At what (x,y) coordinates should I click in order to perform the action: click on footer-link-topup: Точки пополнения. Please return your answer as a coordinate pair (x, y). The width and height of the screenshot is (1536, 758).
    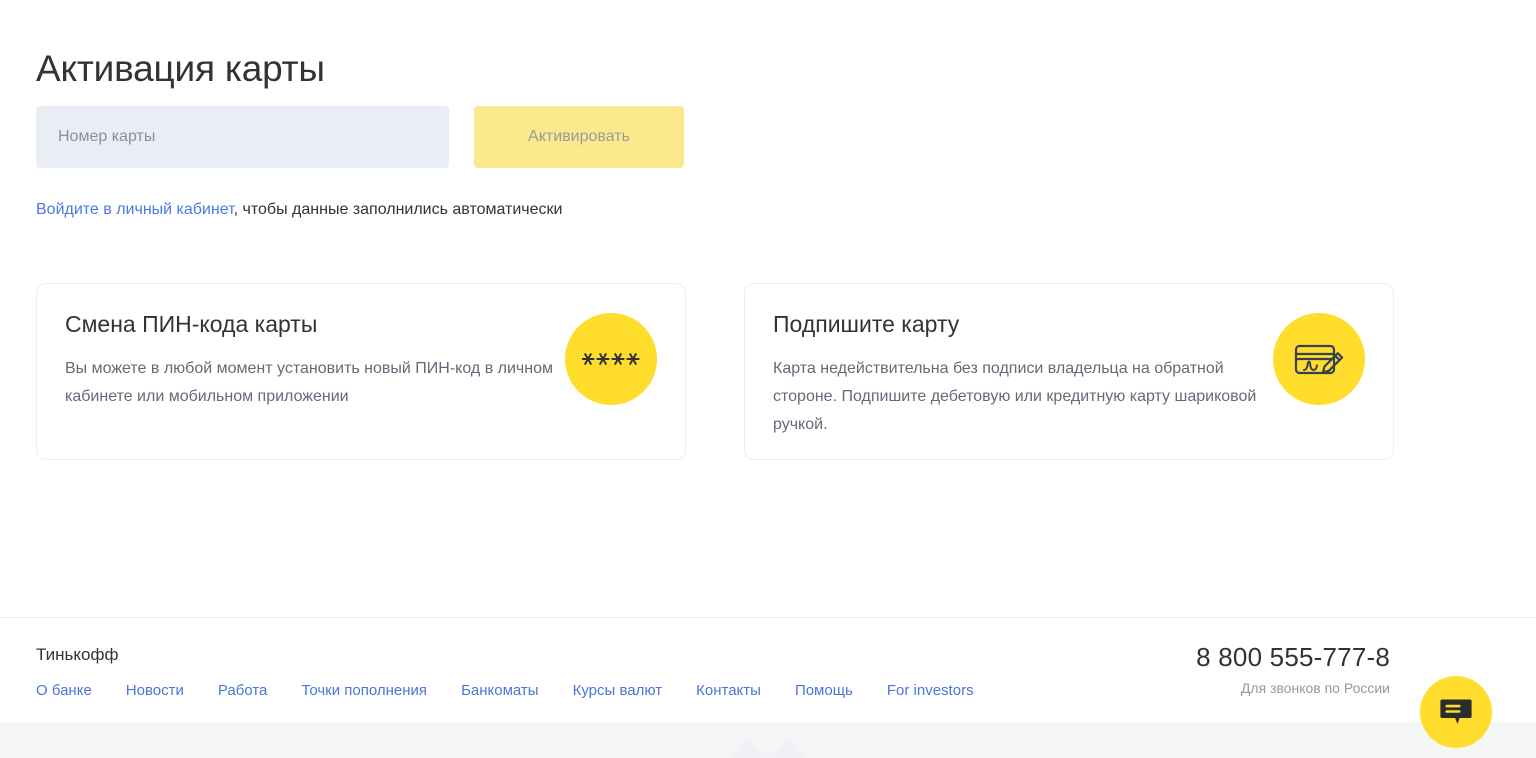
    Looking at the image, I should click on (364, 690).